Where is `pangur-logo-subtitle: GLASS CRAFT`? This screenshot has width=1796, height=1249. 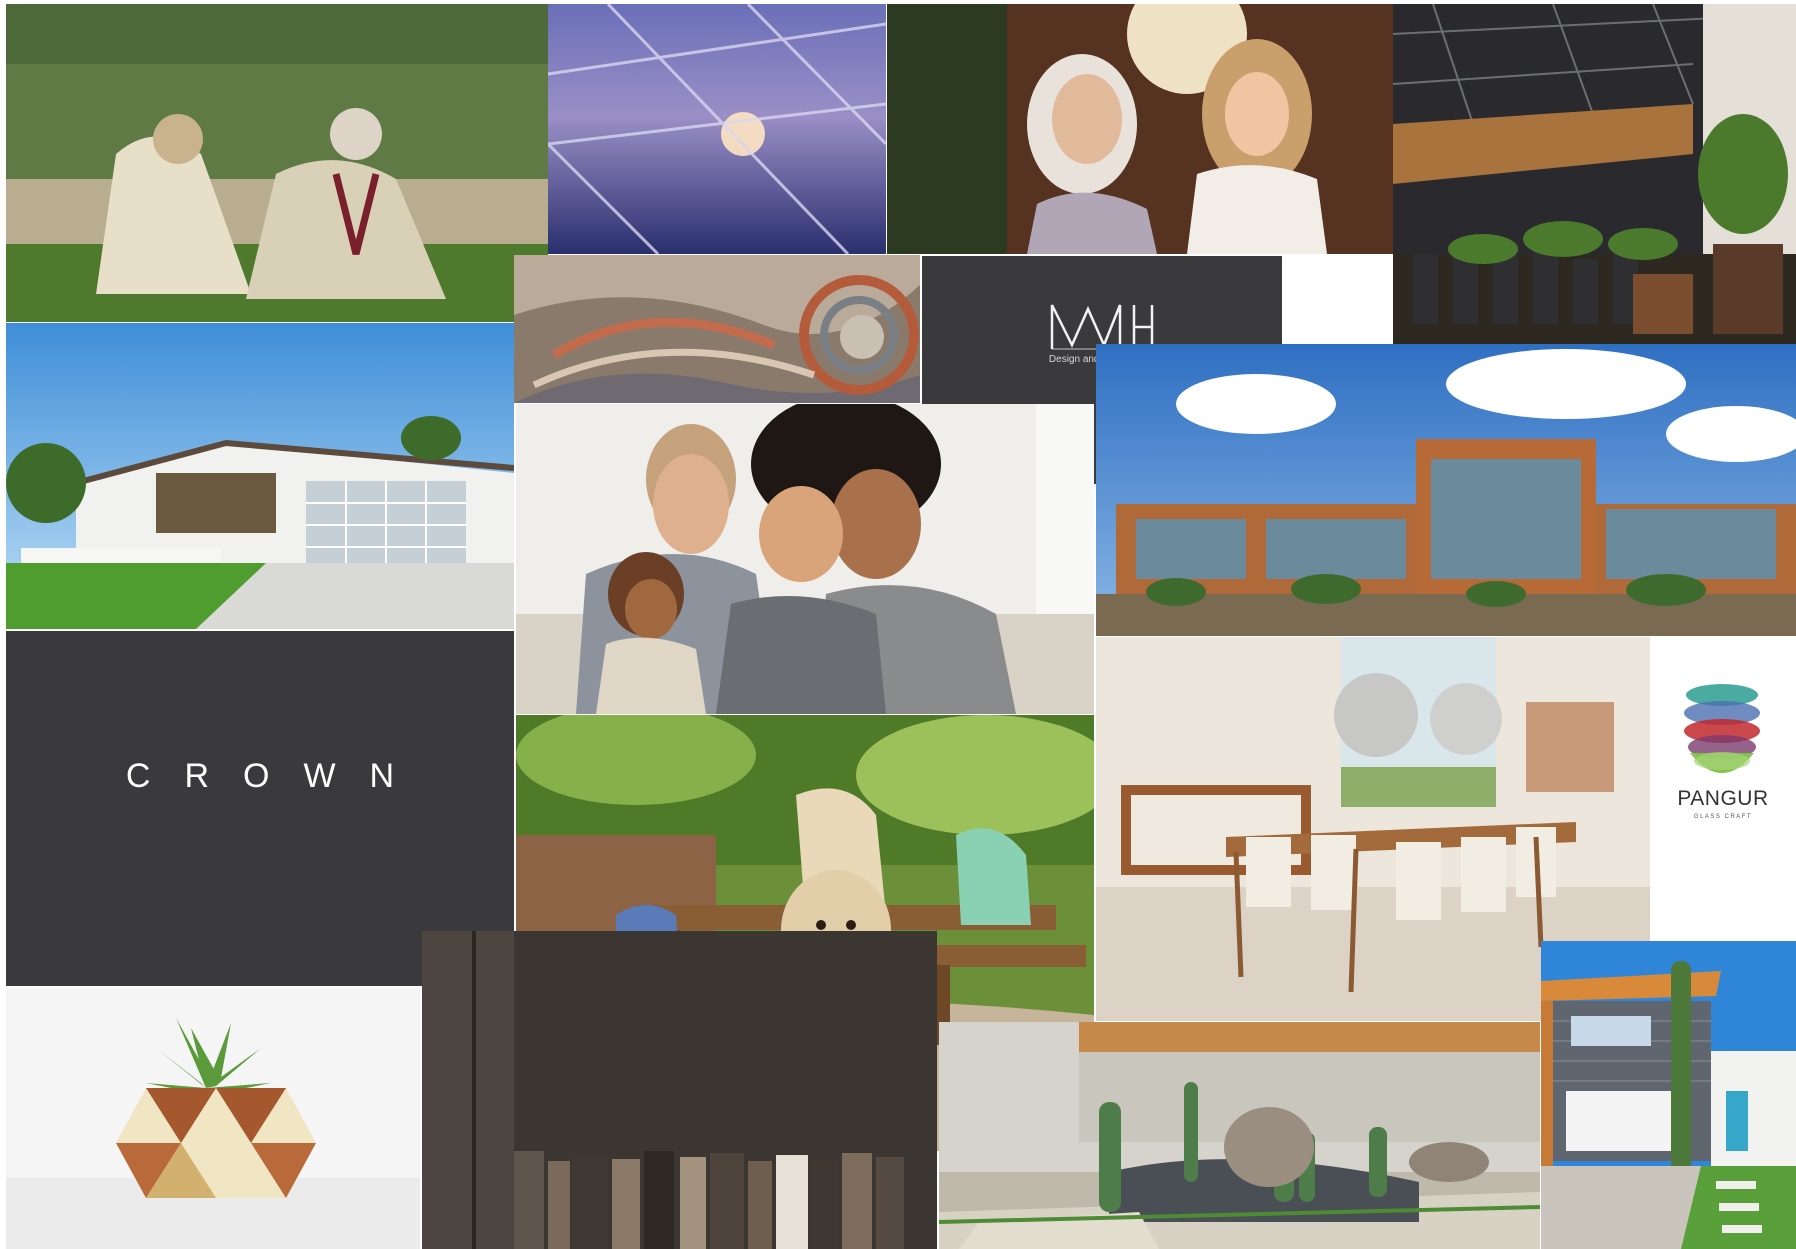
pangur-logo-subtitle: GLASS CRAFT is located at coordinates (1723, 817).